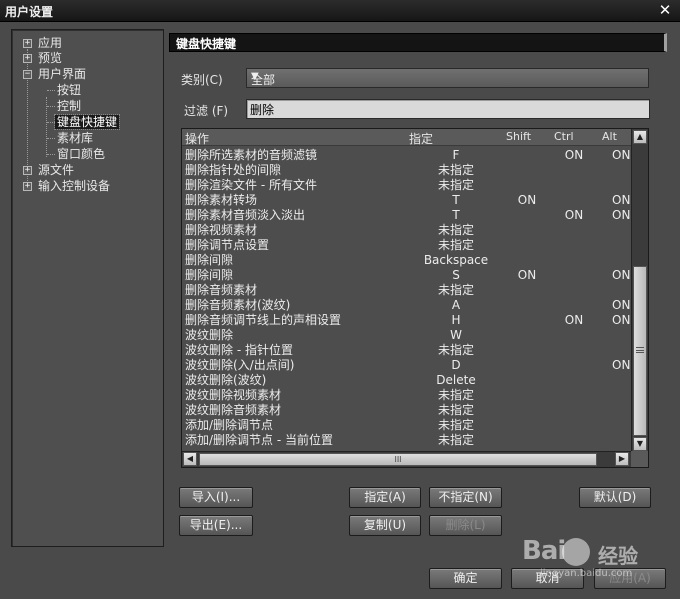 The image size is (680, 599). I want to click on unassign-button: 不指定(N), so click(465, 497).